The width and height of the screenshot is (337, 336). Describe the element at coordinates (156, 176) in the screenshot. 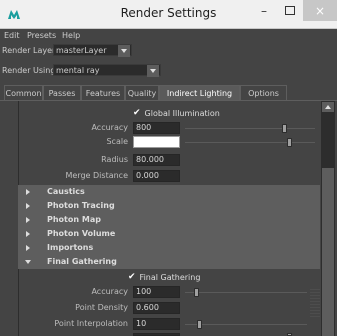

I see `gi-merge-distance-input: 0.000` at that location.